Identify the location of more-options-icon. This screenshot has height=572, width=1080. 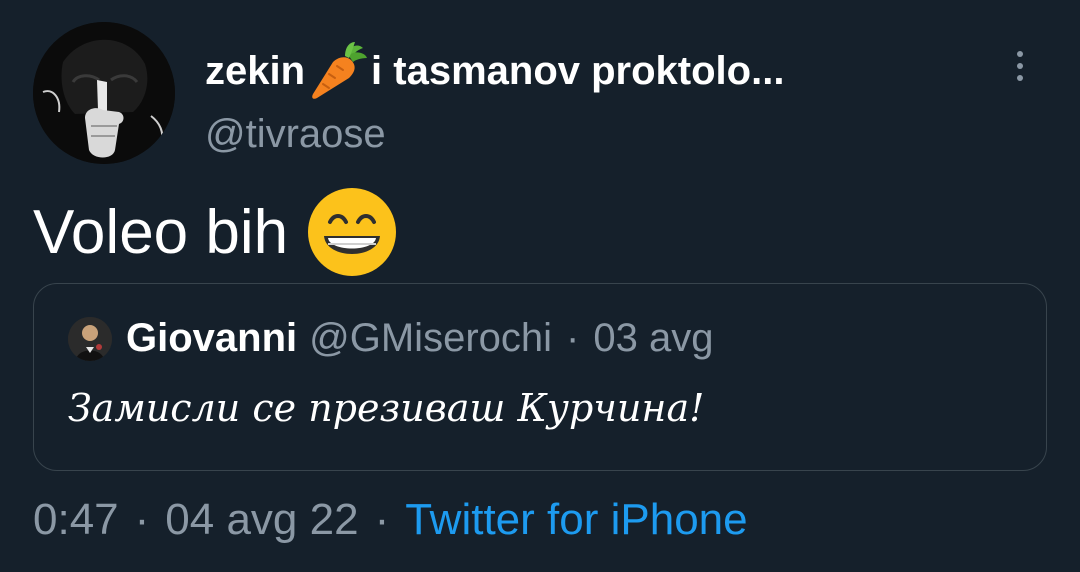
(1020, 66).